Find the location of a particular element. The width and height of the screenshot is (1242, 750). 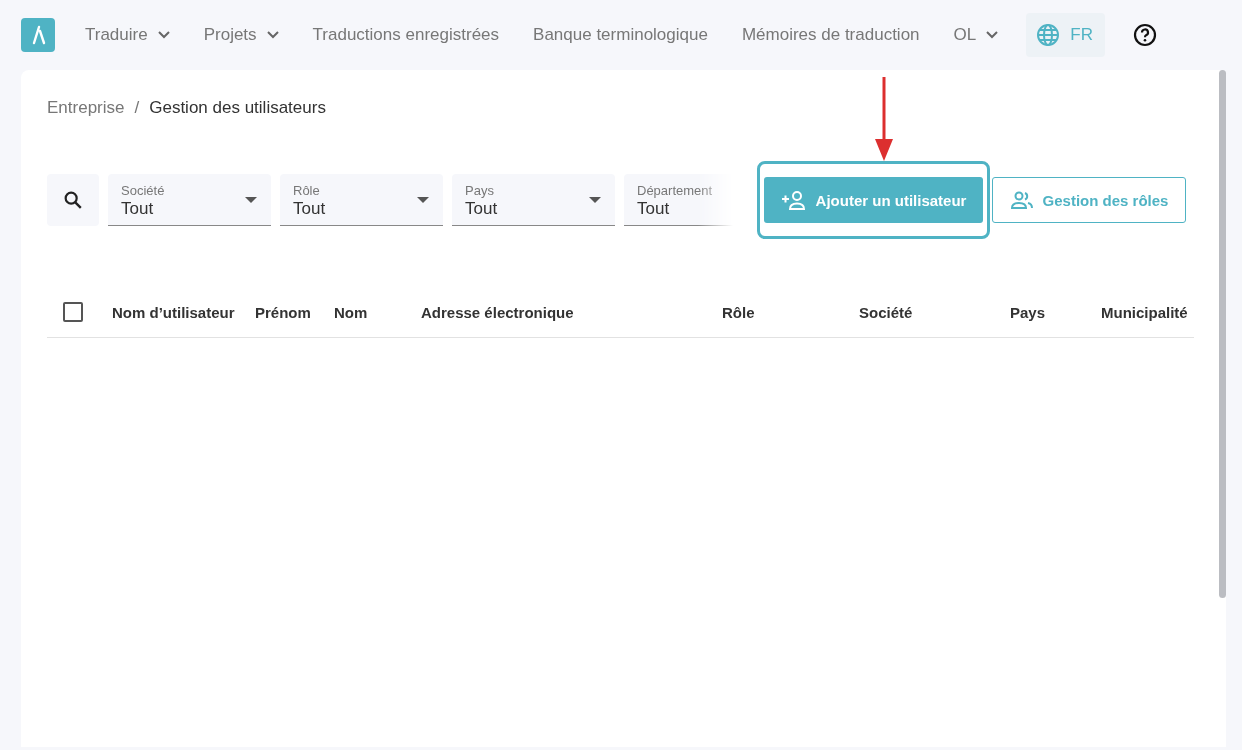

filter-dropdown: Département Tout is located at coordinates (678, 200).